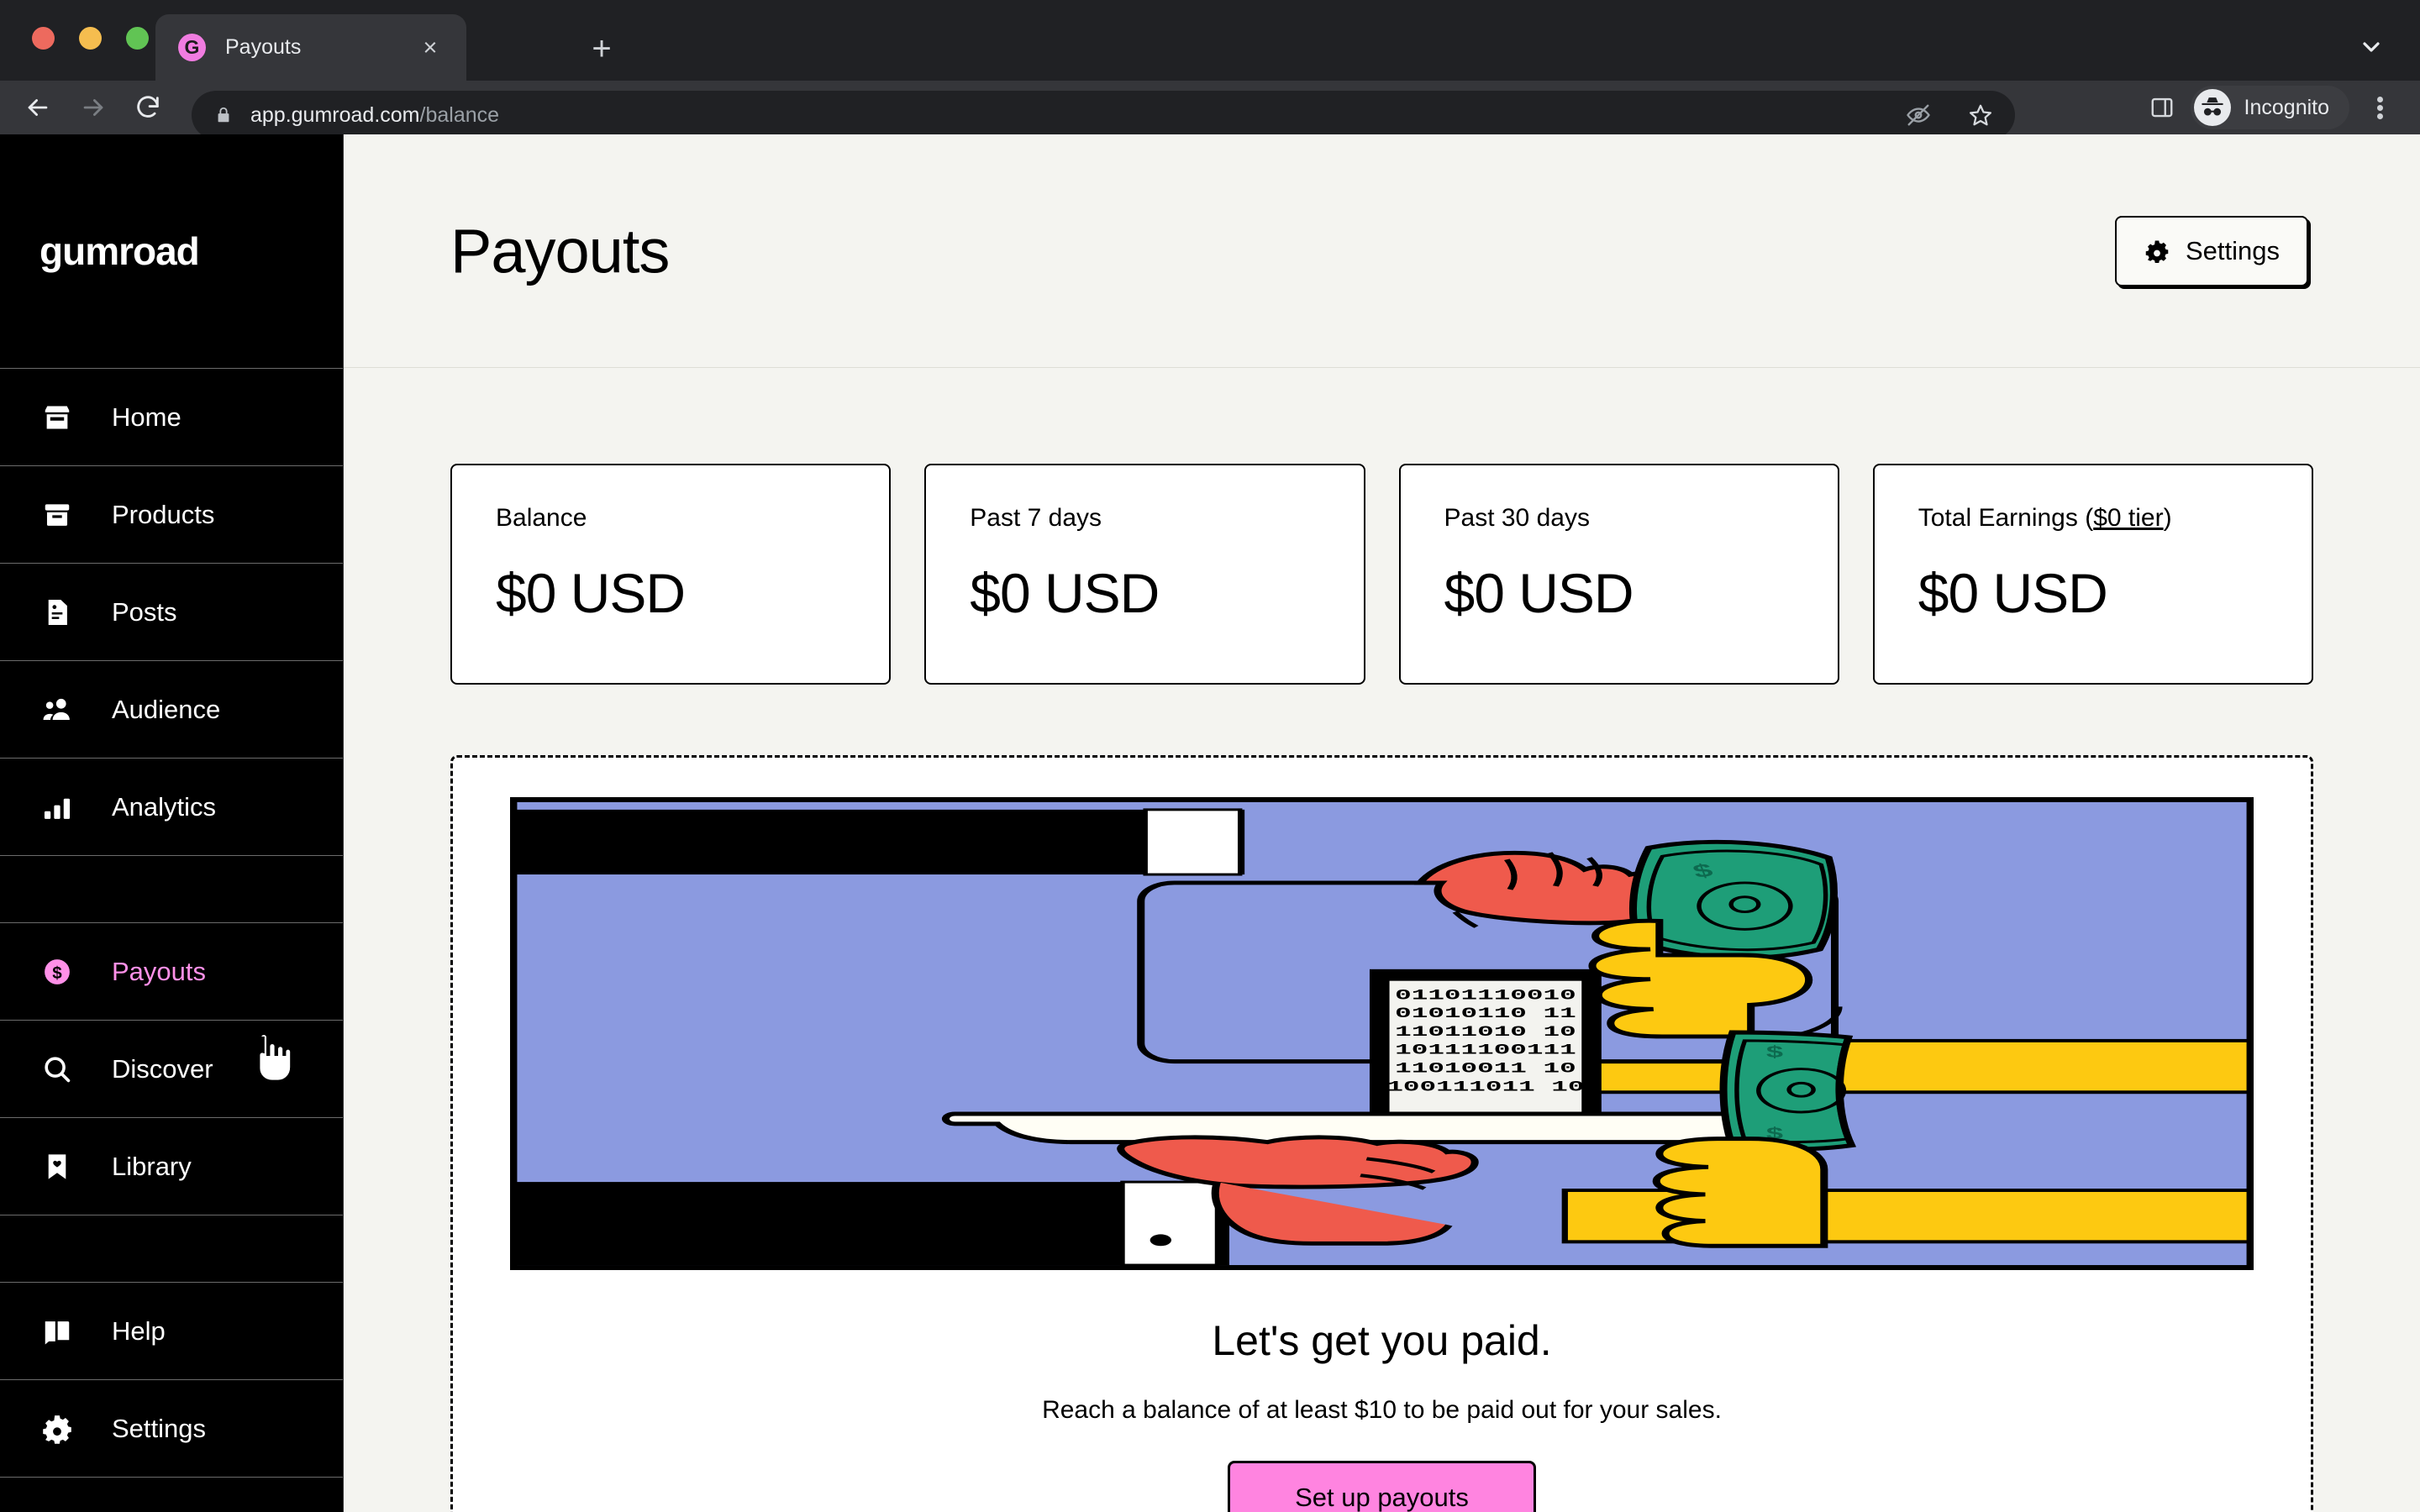 The height and width of the screenshot is (1512, 2420). I want to click on back-icon, so click(37, 107).